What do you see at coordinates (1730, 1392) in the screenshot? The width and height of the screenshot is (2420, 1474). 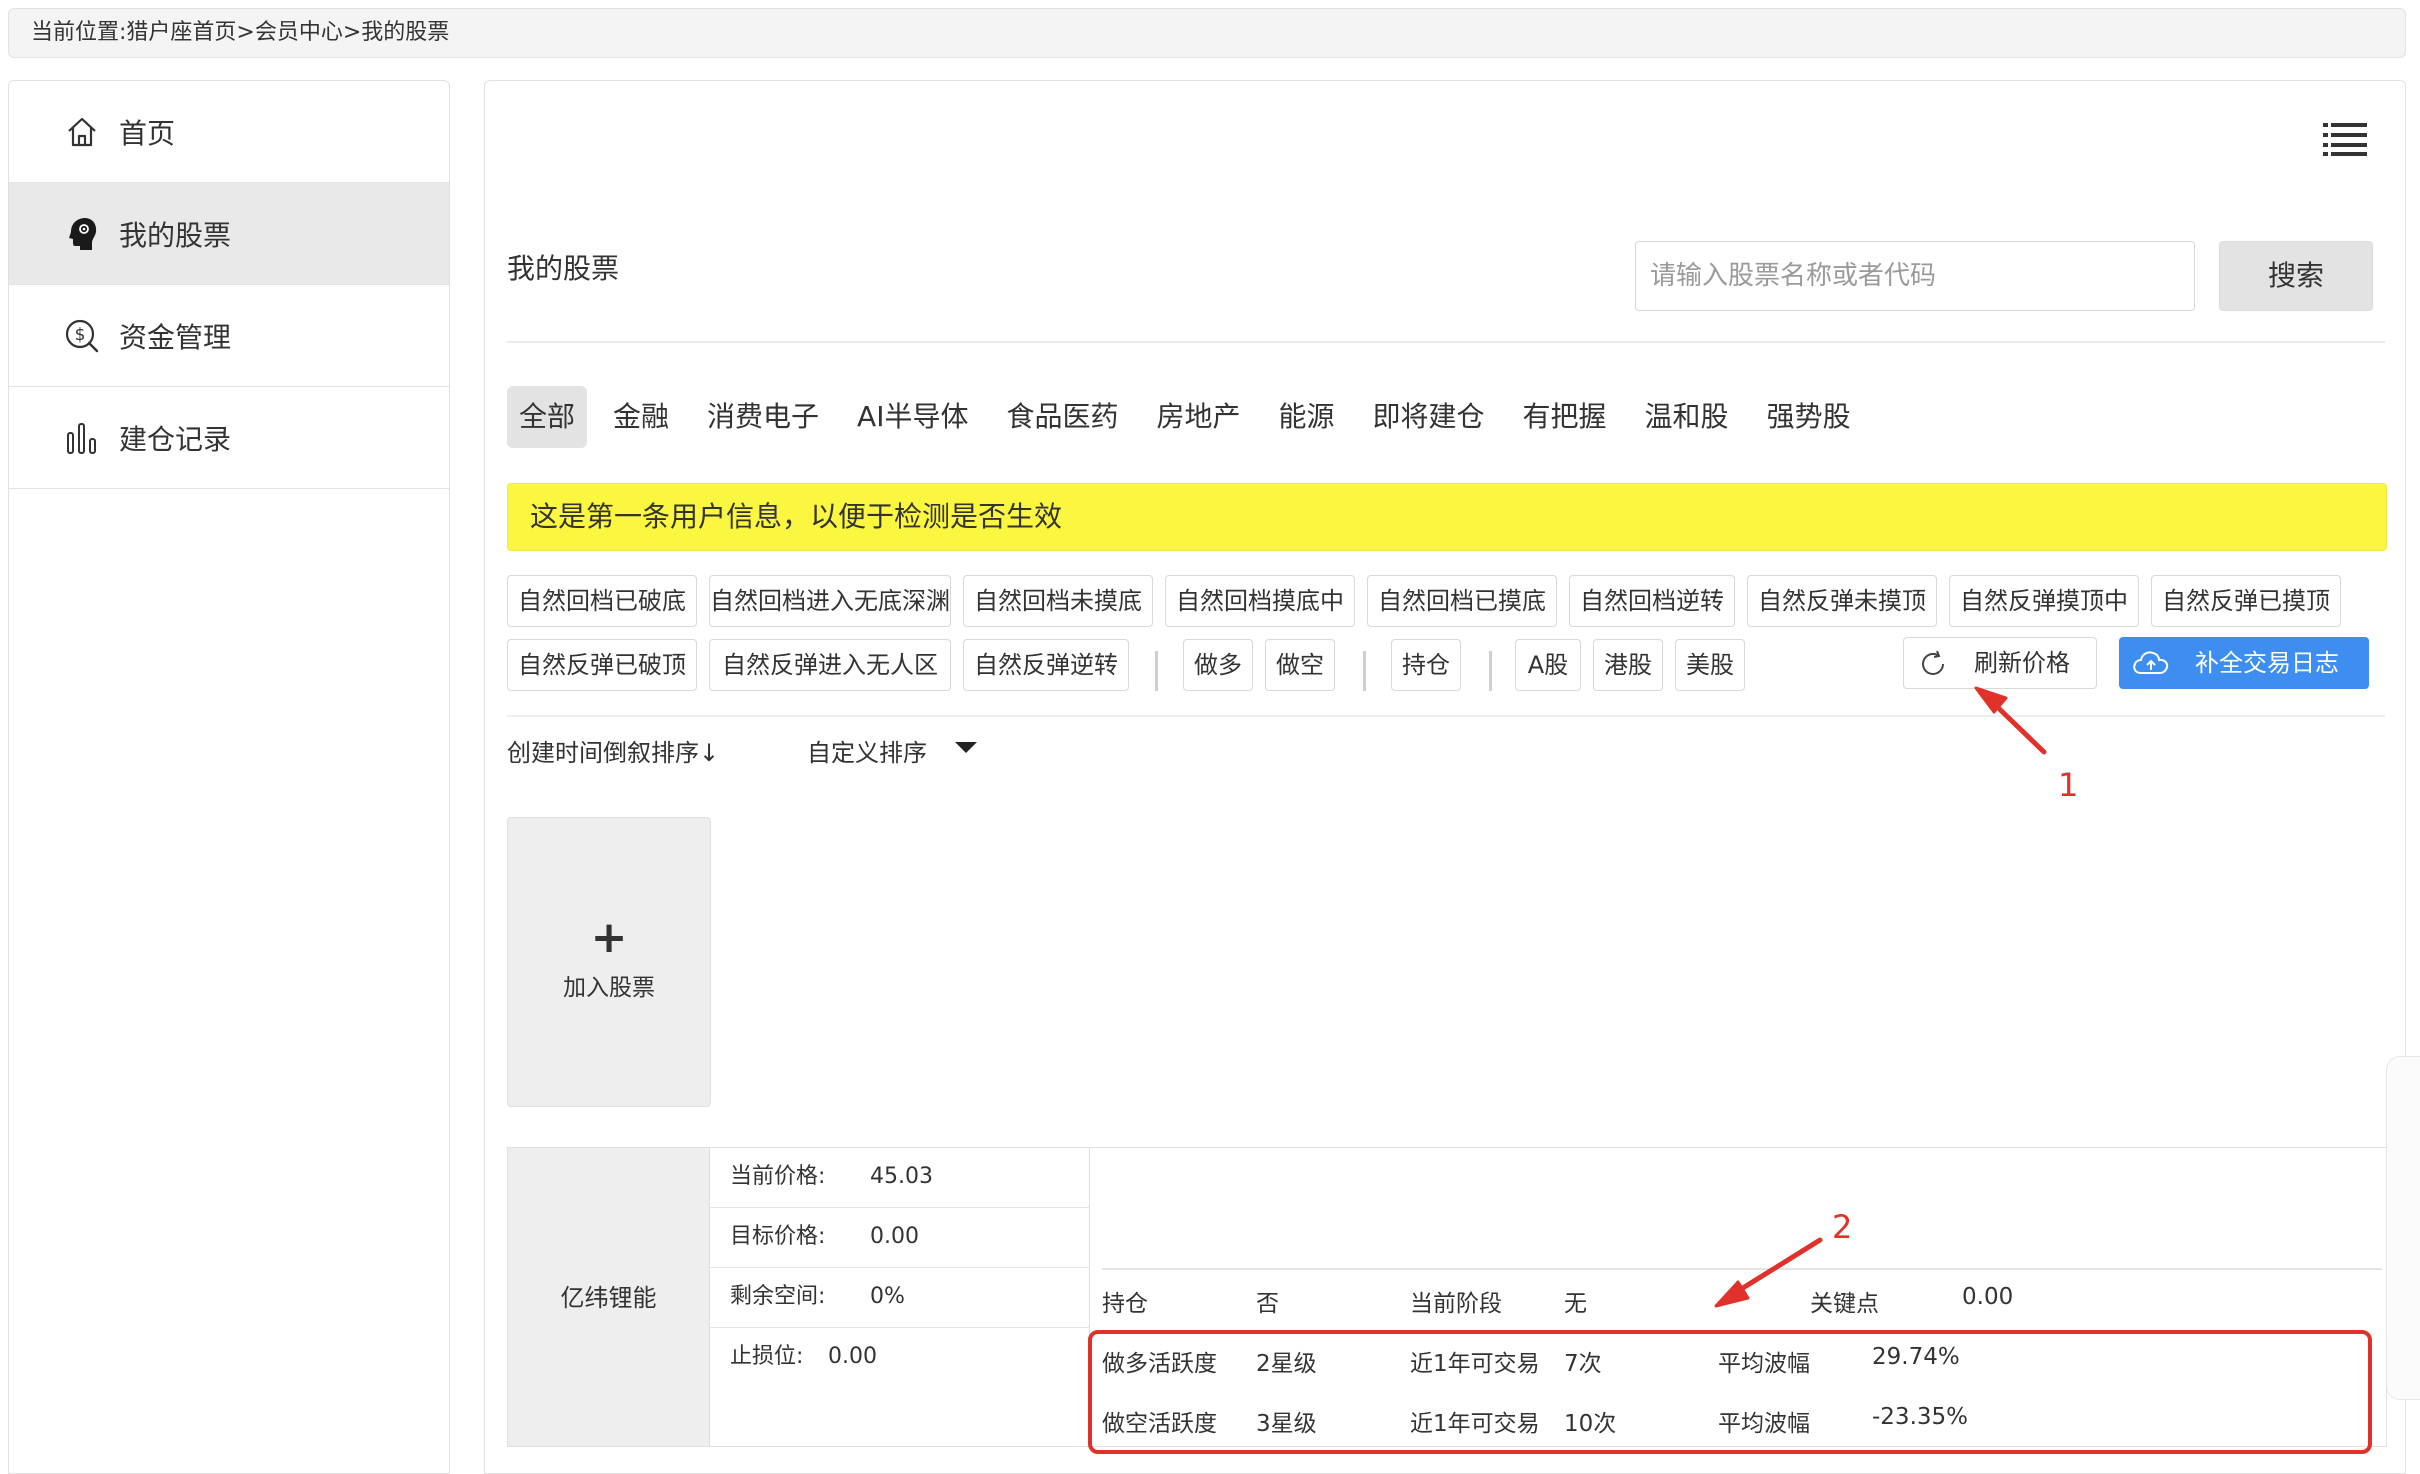 I see `annotation-highlight-box` at bounding box center [1730, 1392].